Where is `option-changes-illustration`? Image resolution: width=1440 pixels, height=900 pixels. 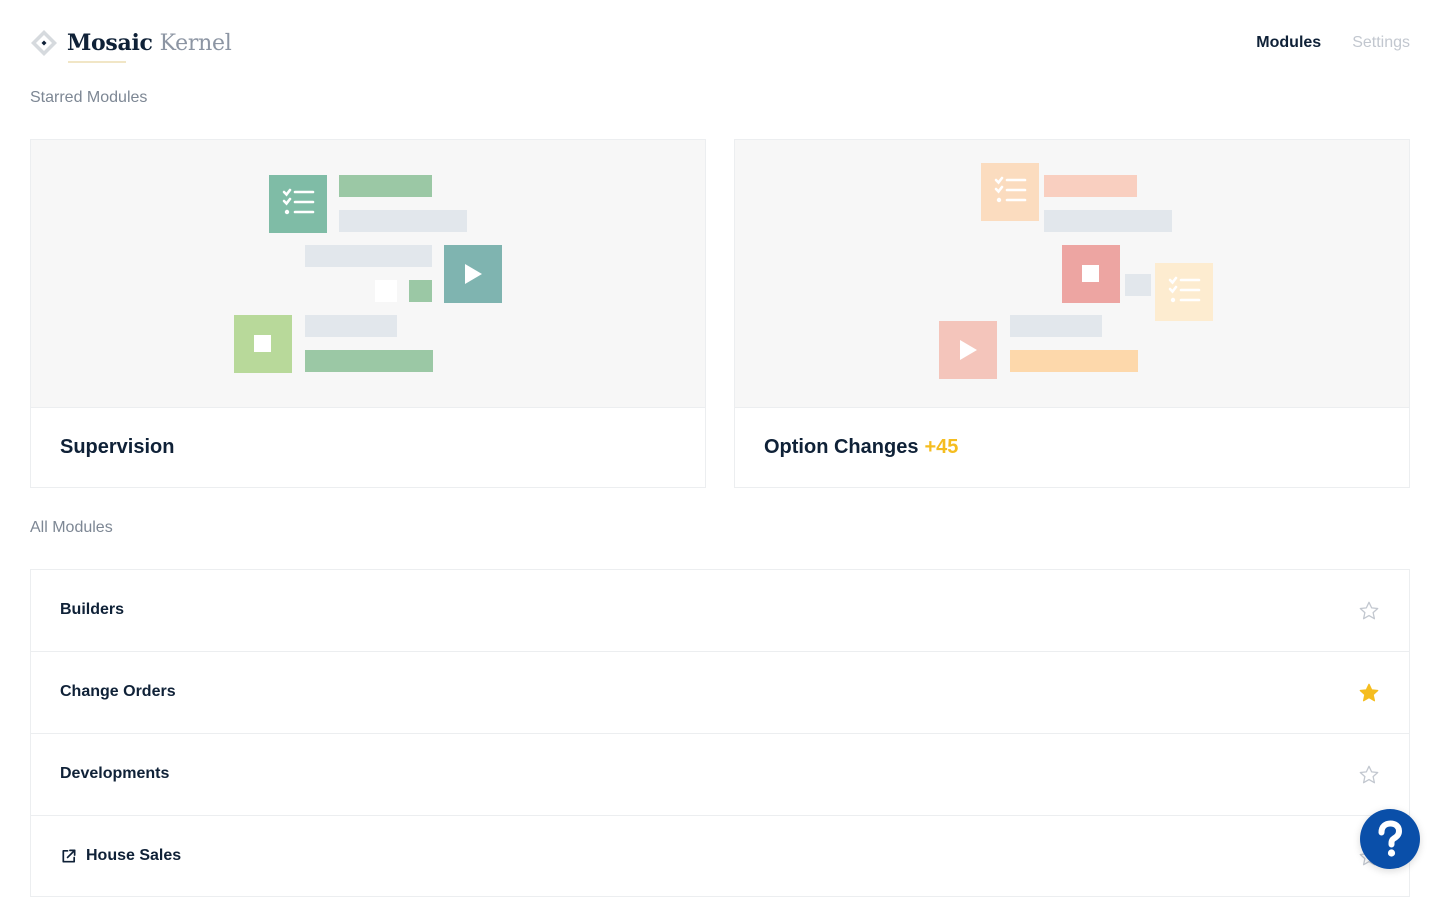
option-changes-illustration is located at coordinates (1076, 271).